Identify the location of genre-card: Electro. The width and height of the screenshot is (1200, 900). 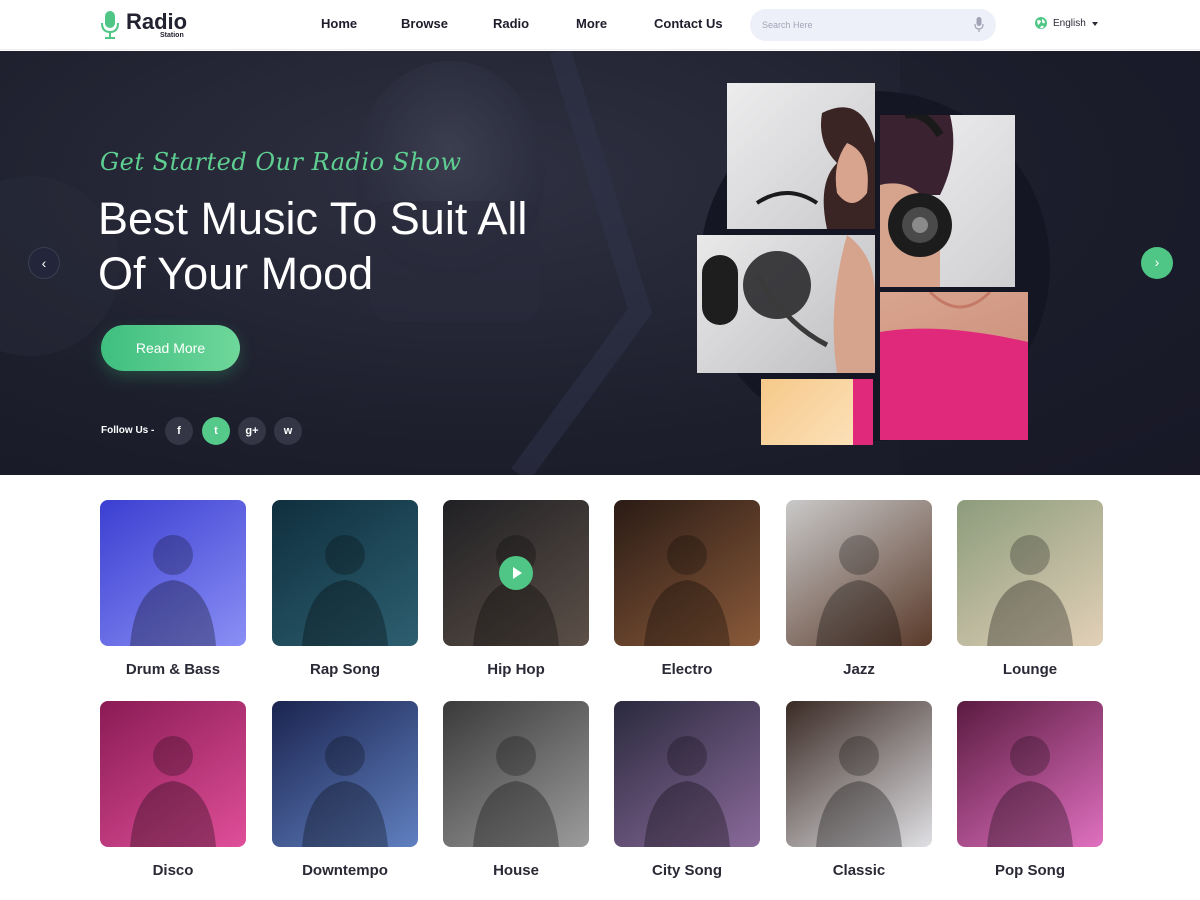
(687, 595).